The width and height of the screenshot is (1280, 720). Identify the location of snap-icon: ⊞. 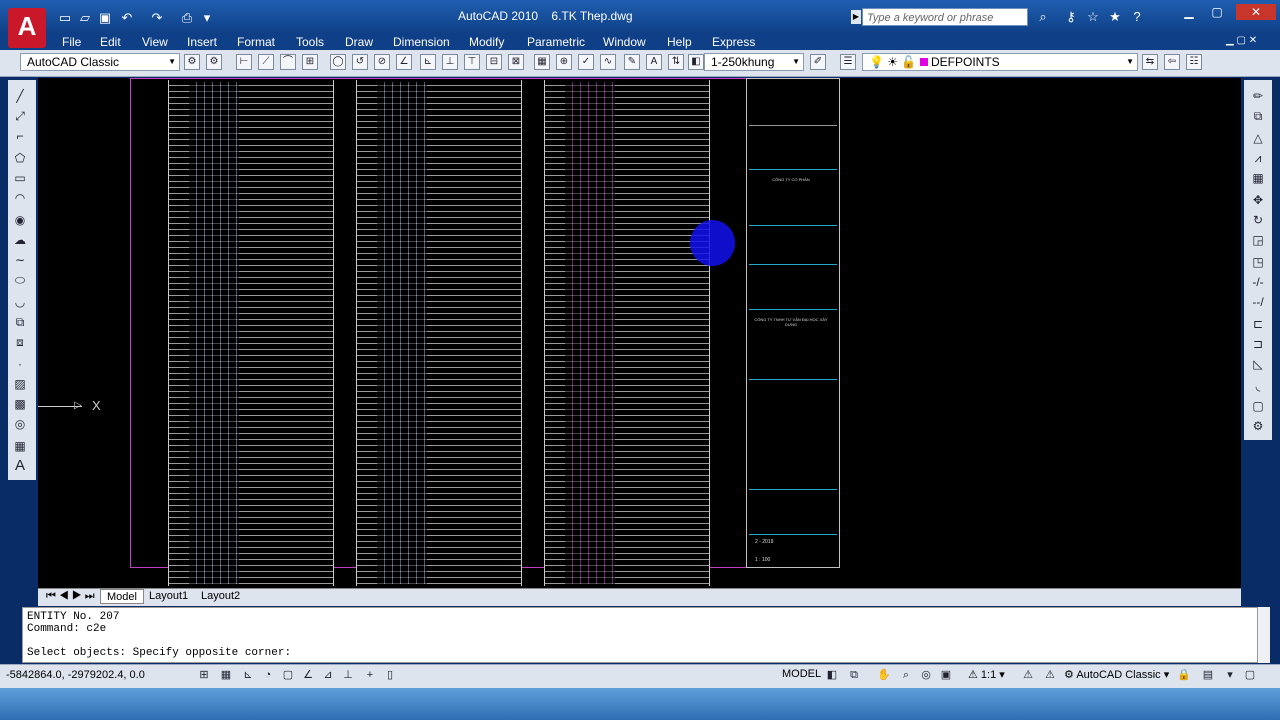
(204, 675).